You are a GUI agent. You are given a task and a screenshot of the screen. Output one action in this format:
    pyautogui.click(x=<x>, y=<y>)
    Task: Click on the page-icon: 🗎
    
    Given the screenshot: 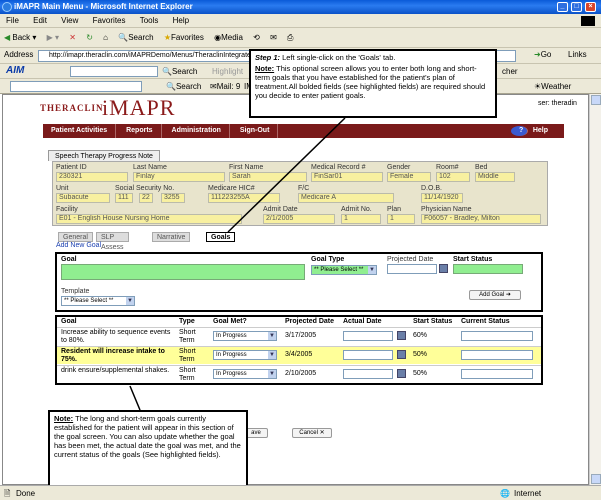 What is the action you would take?
    pyautogui.click(x=7, y=493)
    